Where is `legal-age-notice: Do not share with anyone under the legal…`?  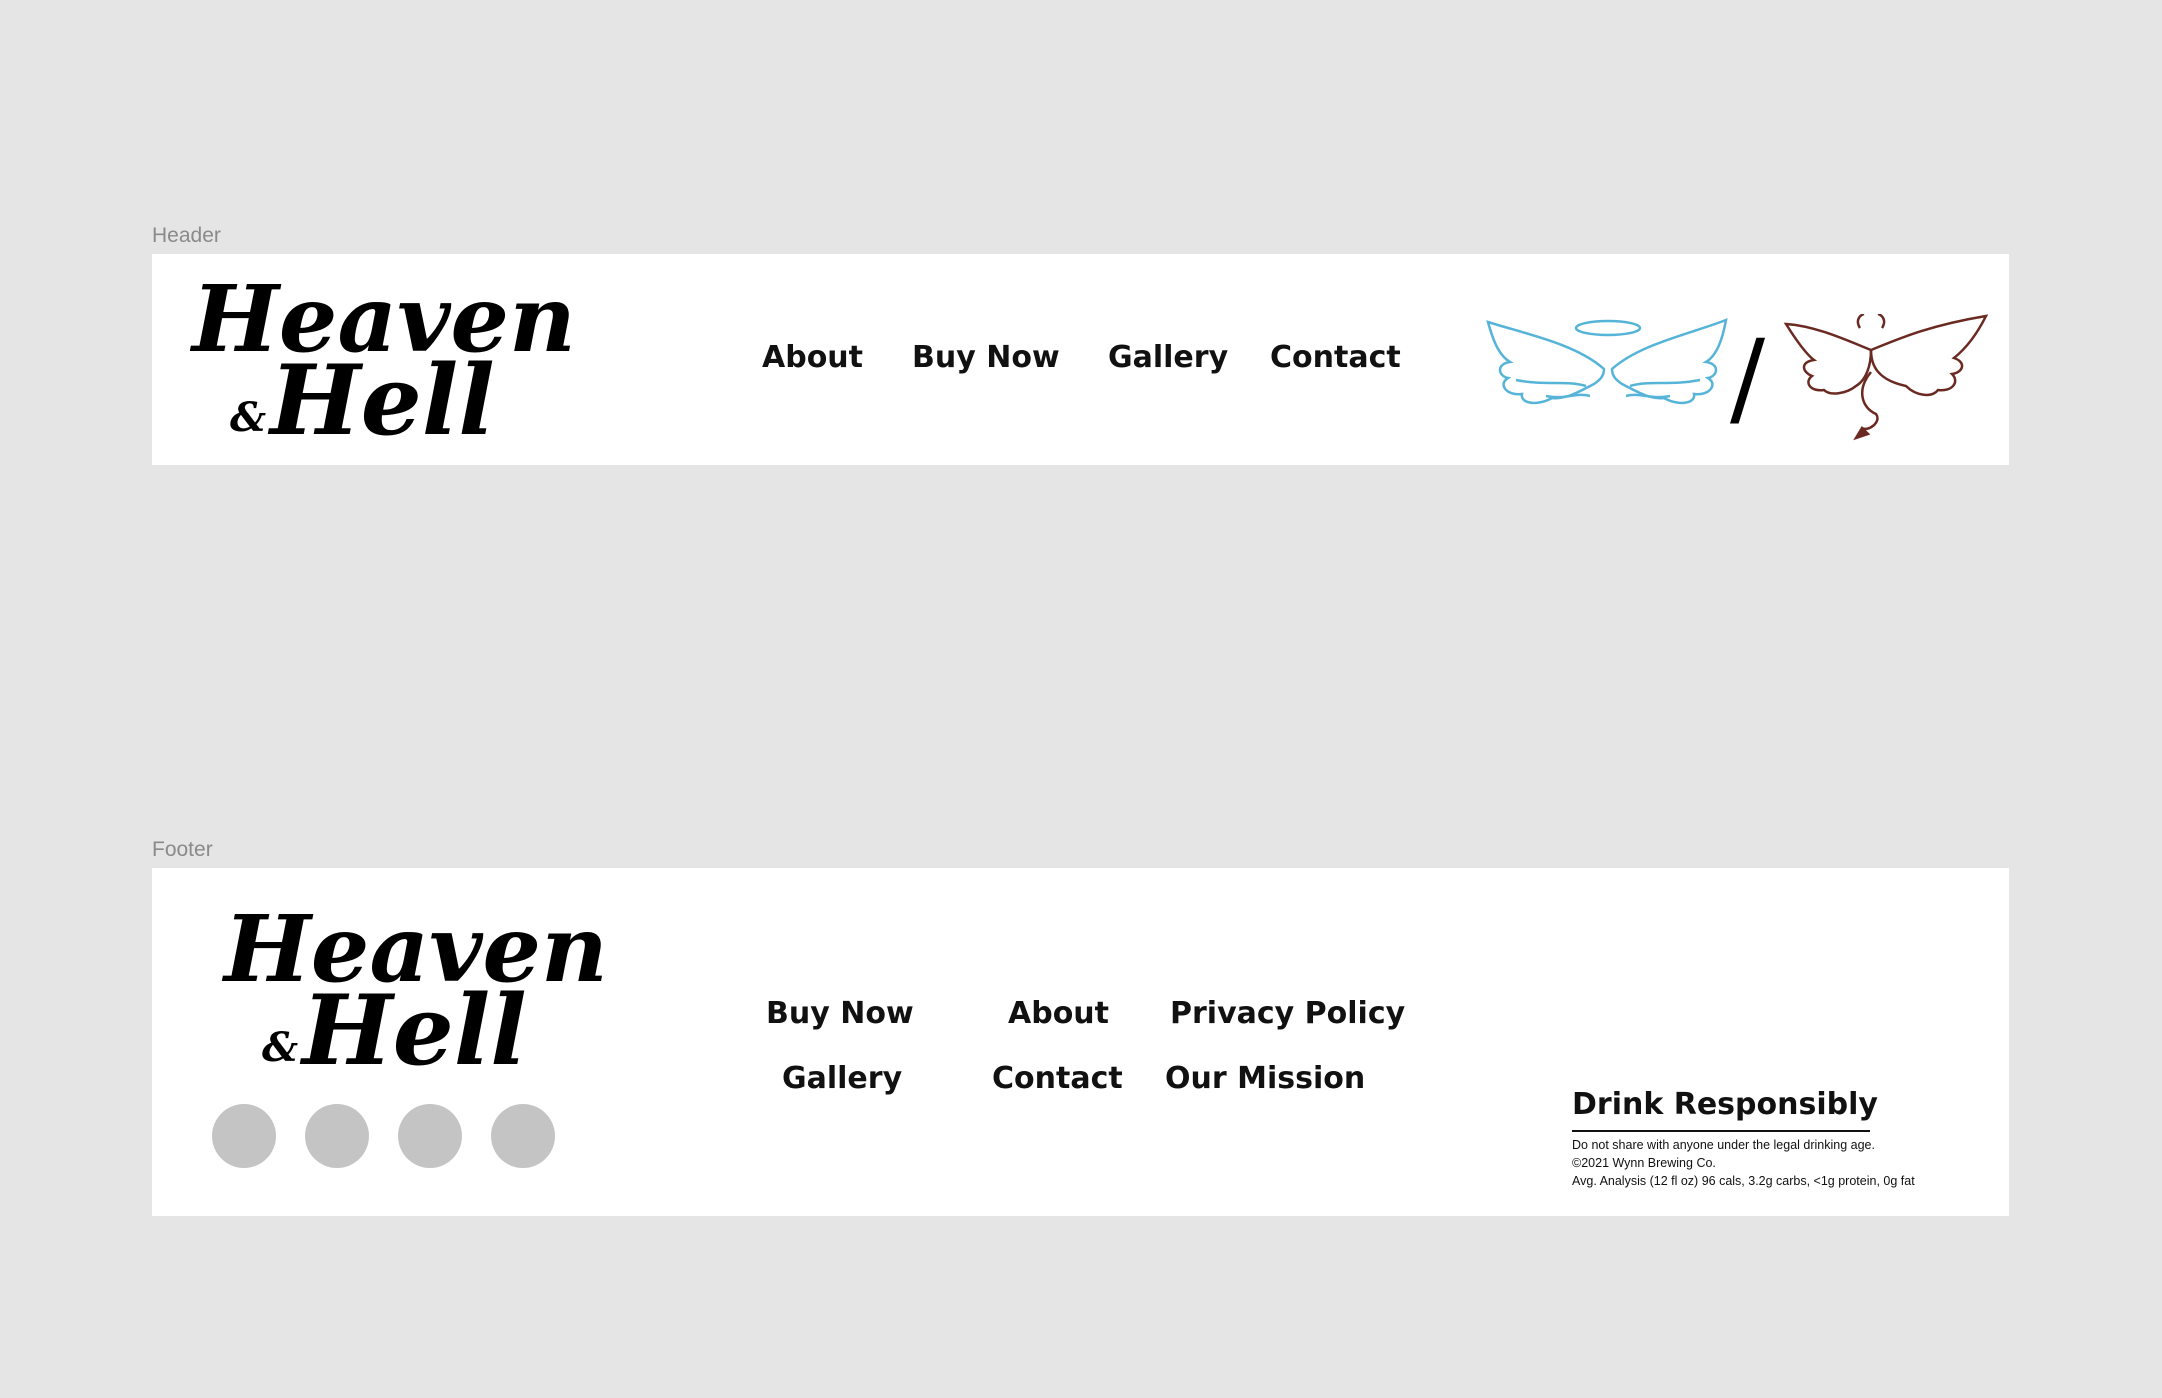
legal-age-notice: Do not share with anyone under the legal… is located at coordinates (1723, 1145).